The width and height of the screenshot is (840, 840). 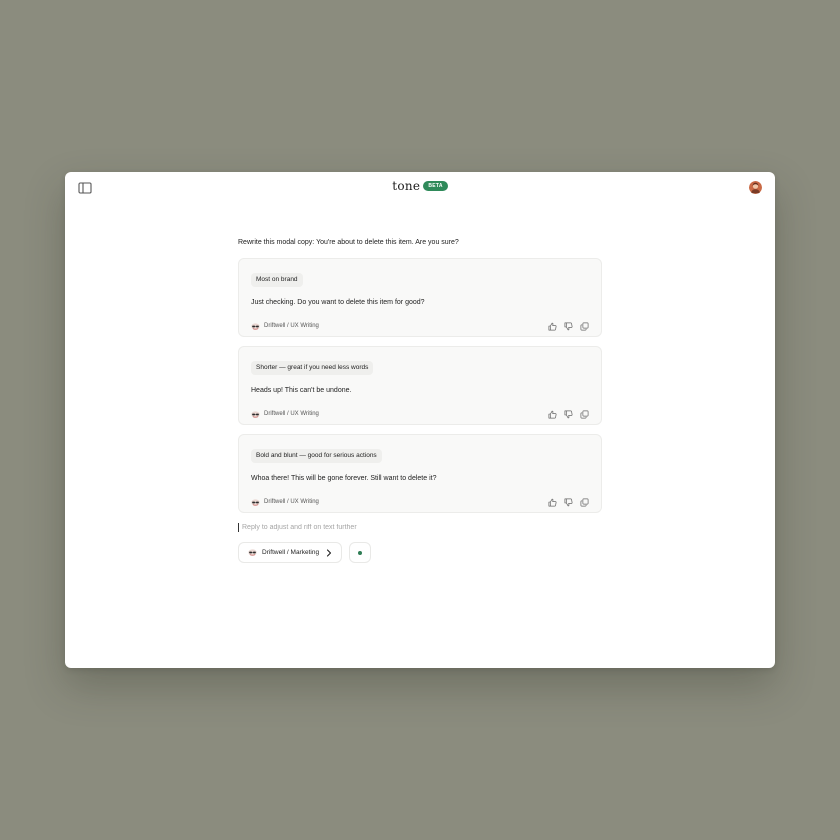 What do you see at coordinates (312, 368) in the screenshot?
I see `suggestion-label: Shorter — great if you need less words` at bounding box center [312, 368].